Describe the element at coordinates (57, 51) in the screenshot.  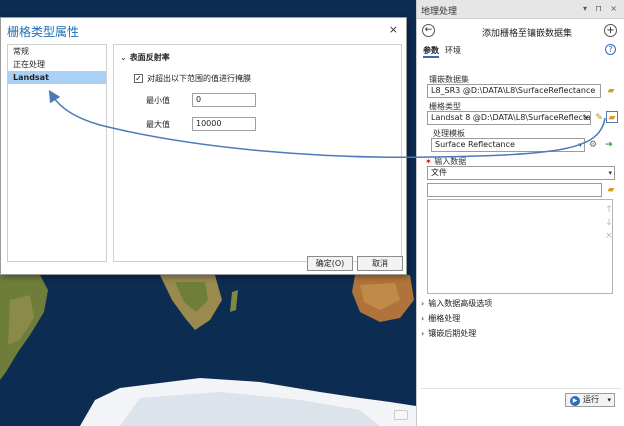
I see `nav-item-general: 常规` at that location.